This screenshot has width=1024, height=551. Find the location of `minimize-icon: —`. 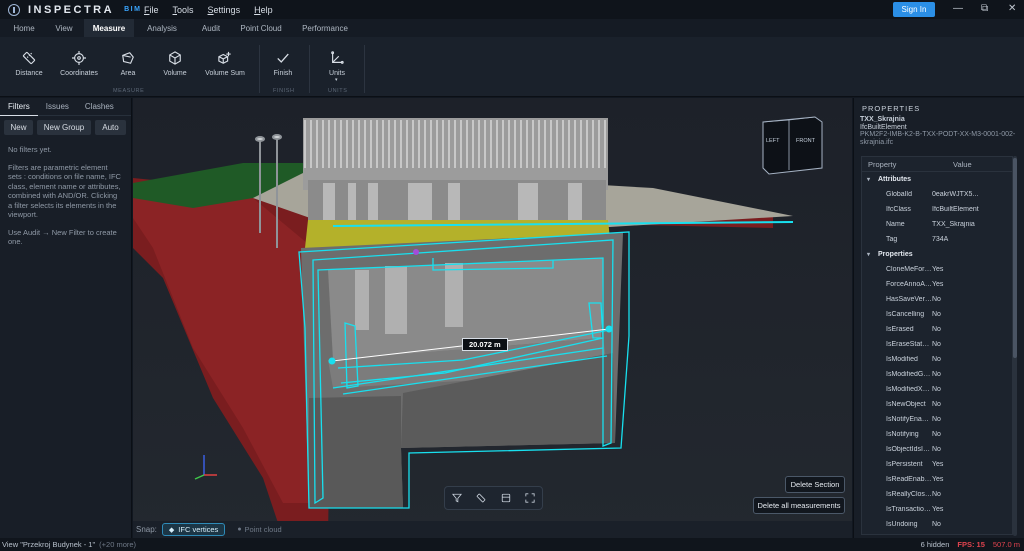

minimize-icon: — is located at coordinates (958, 8).